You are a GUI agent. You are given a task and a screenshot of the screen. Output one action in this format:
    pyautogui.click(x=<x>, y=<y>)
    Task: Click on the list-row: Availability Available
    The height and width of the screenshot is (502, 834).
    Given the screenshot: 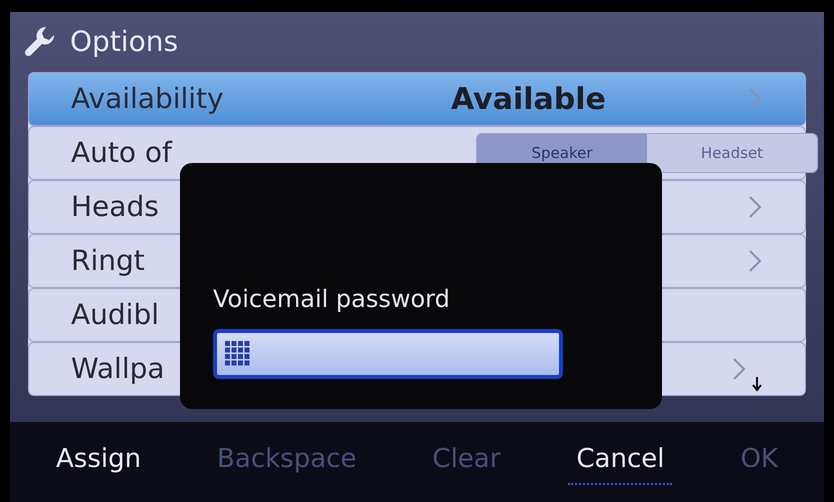 What is the action you would take?
    pyautogui.click(x=417, y=99)
    